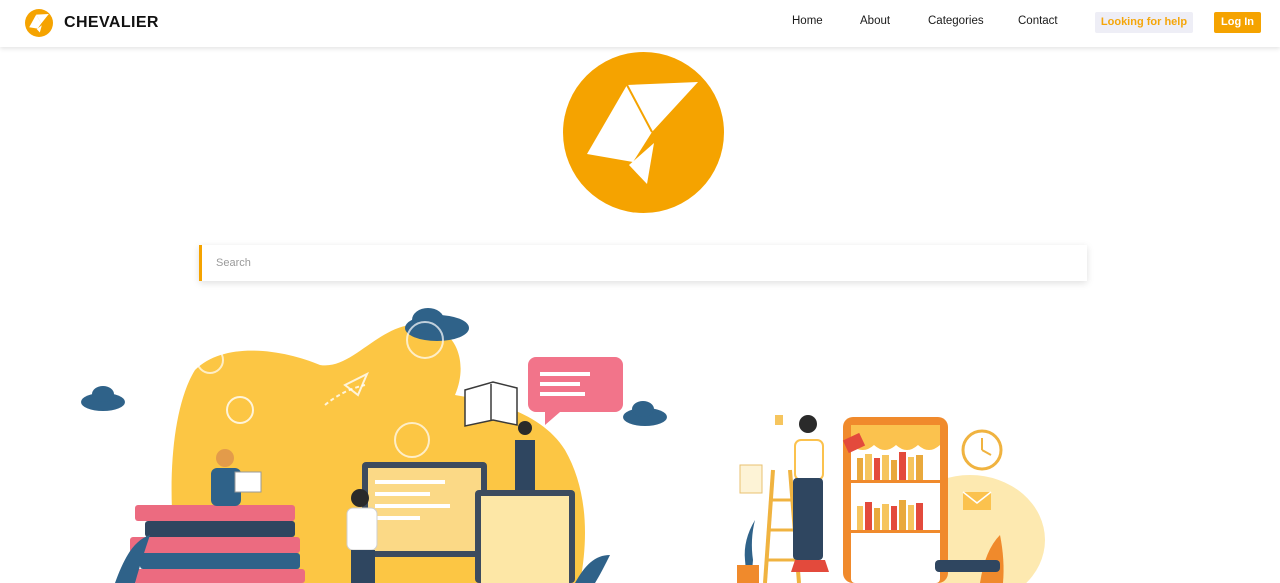 Image resolution: width=1280 pixels, height=583 pixels. Describe the element at coordinates (807, 21) in the screenshot. I see `nav-home: Home` at that location.